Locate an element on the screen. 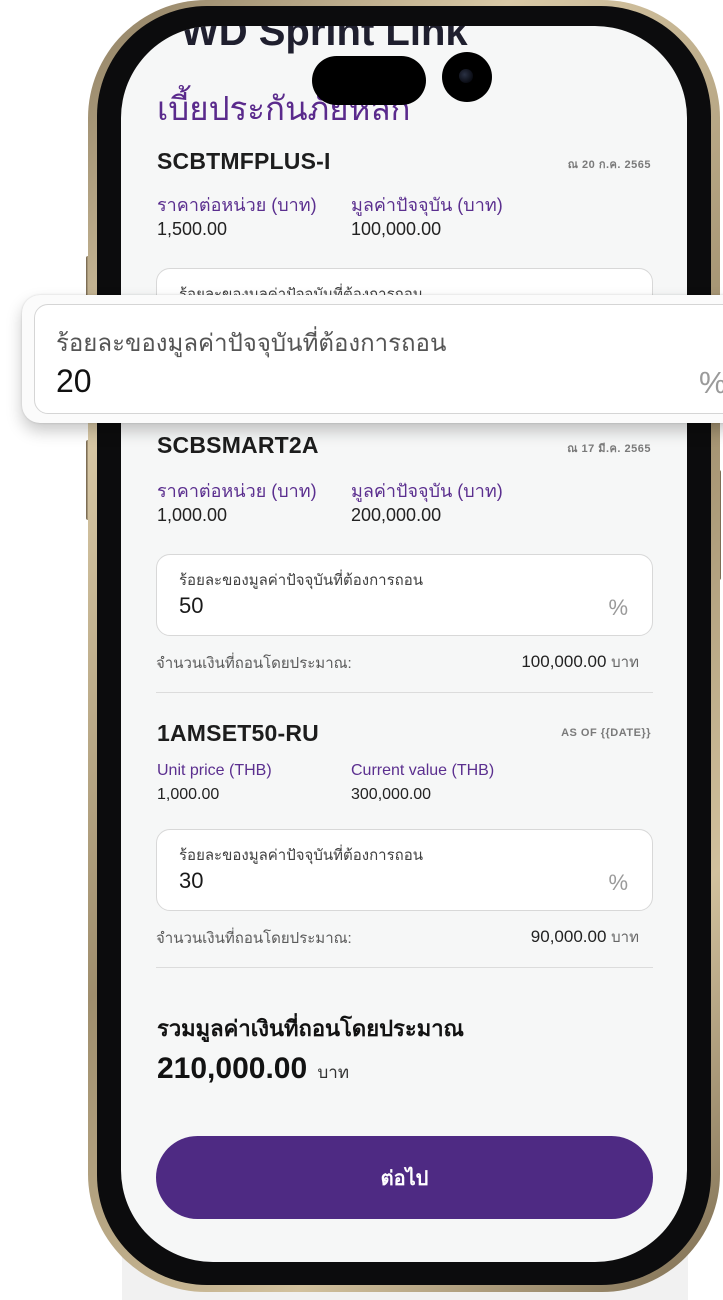  estimated-amount: 90,000.00 บาท is located at coordinates (584, 936).